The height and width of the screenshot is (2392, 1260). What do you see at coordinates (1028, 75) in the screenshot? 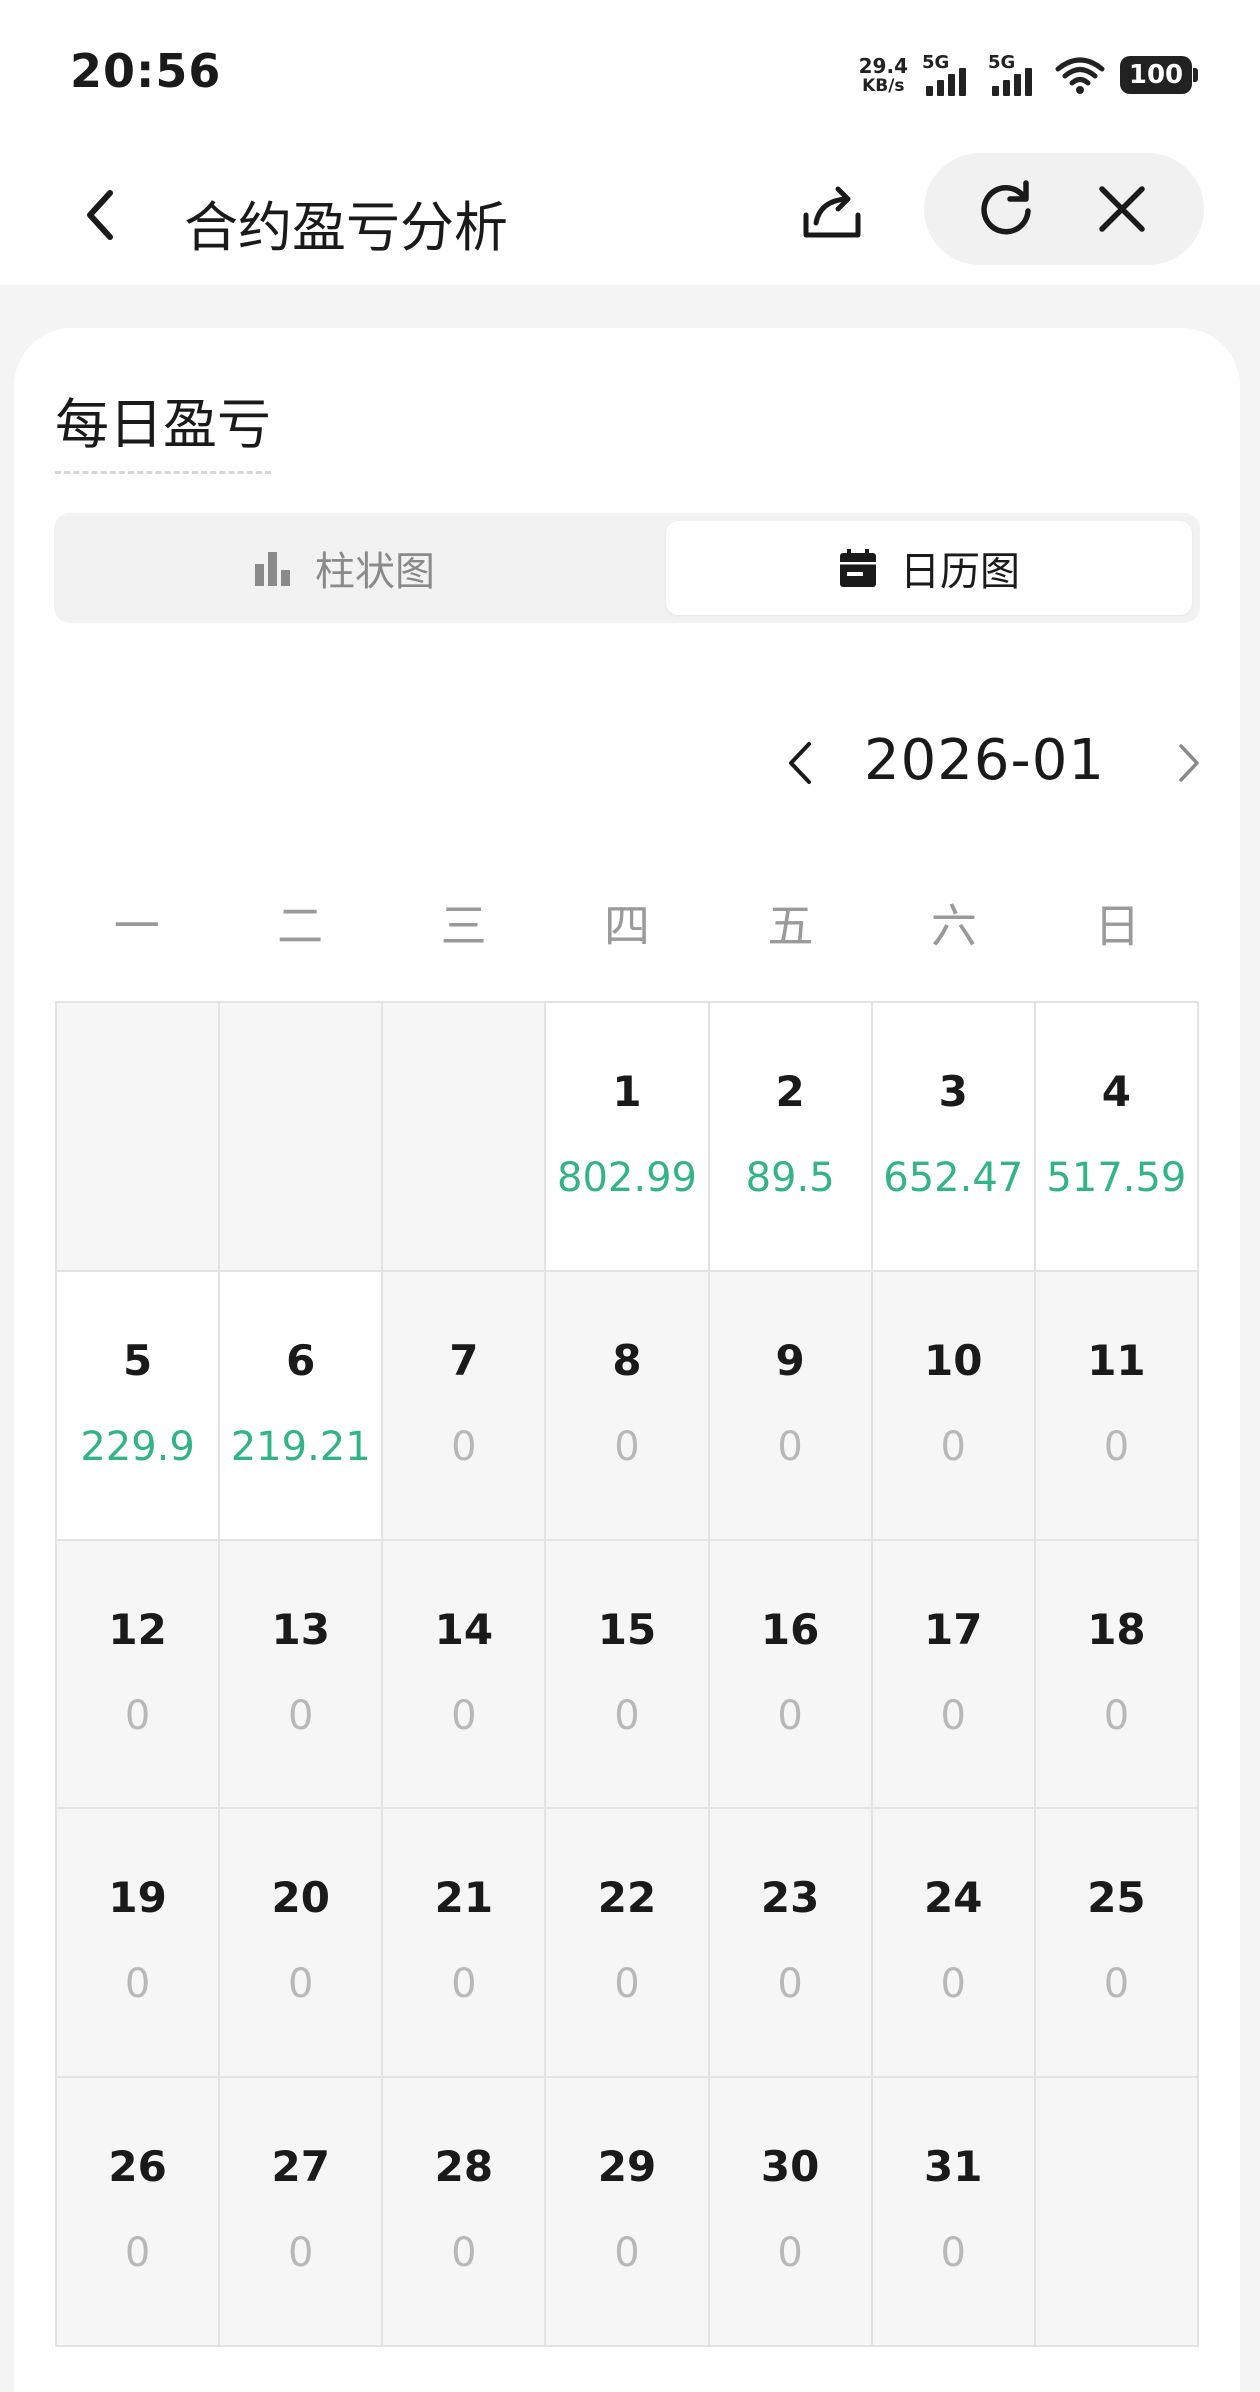
I see `status-icons: 29.4 KB/s 5G 5G 100` at bounding box center [1028, 75].